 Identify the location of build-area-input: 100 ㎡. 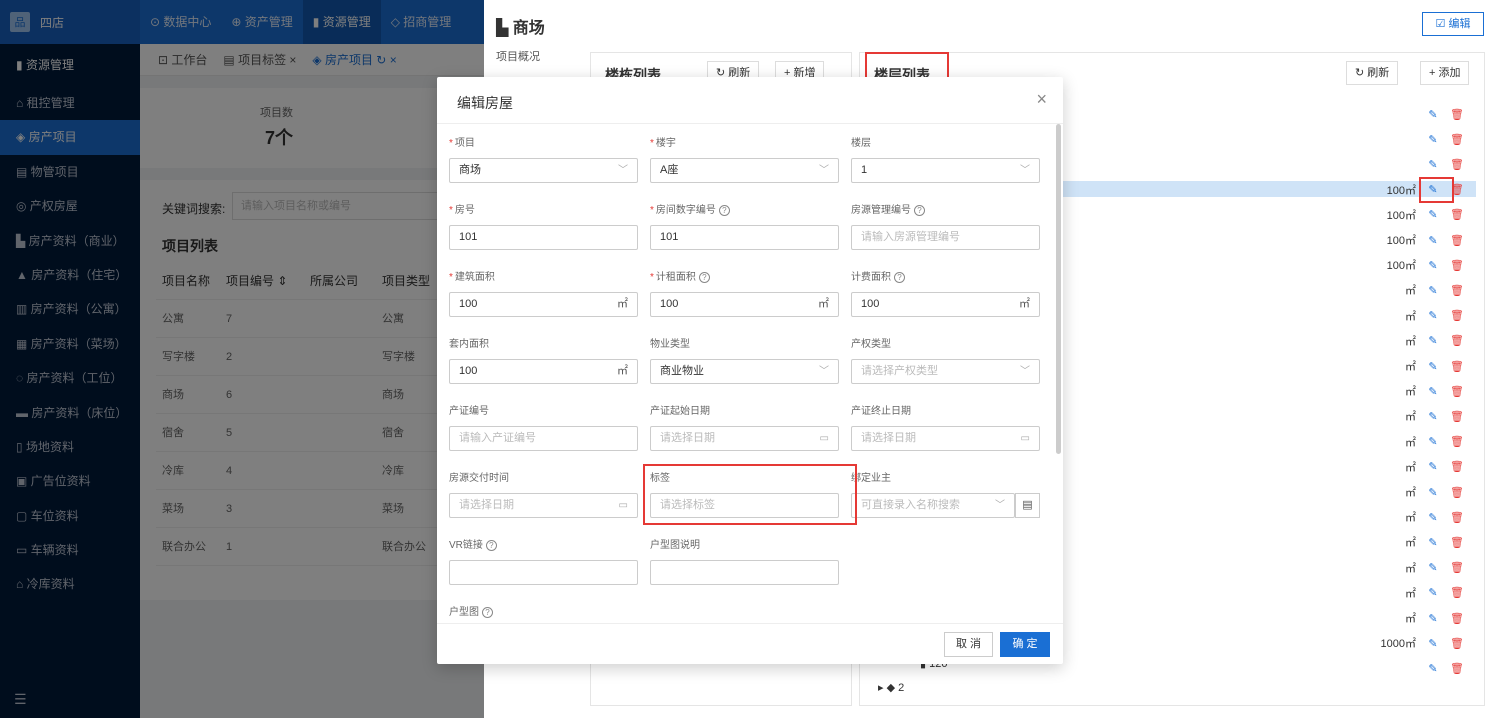
(543, 304).